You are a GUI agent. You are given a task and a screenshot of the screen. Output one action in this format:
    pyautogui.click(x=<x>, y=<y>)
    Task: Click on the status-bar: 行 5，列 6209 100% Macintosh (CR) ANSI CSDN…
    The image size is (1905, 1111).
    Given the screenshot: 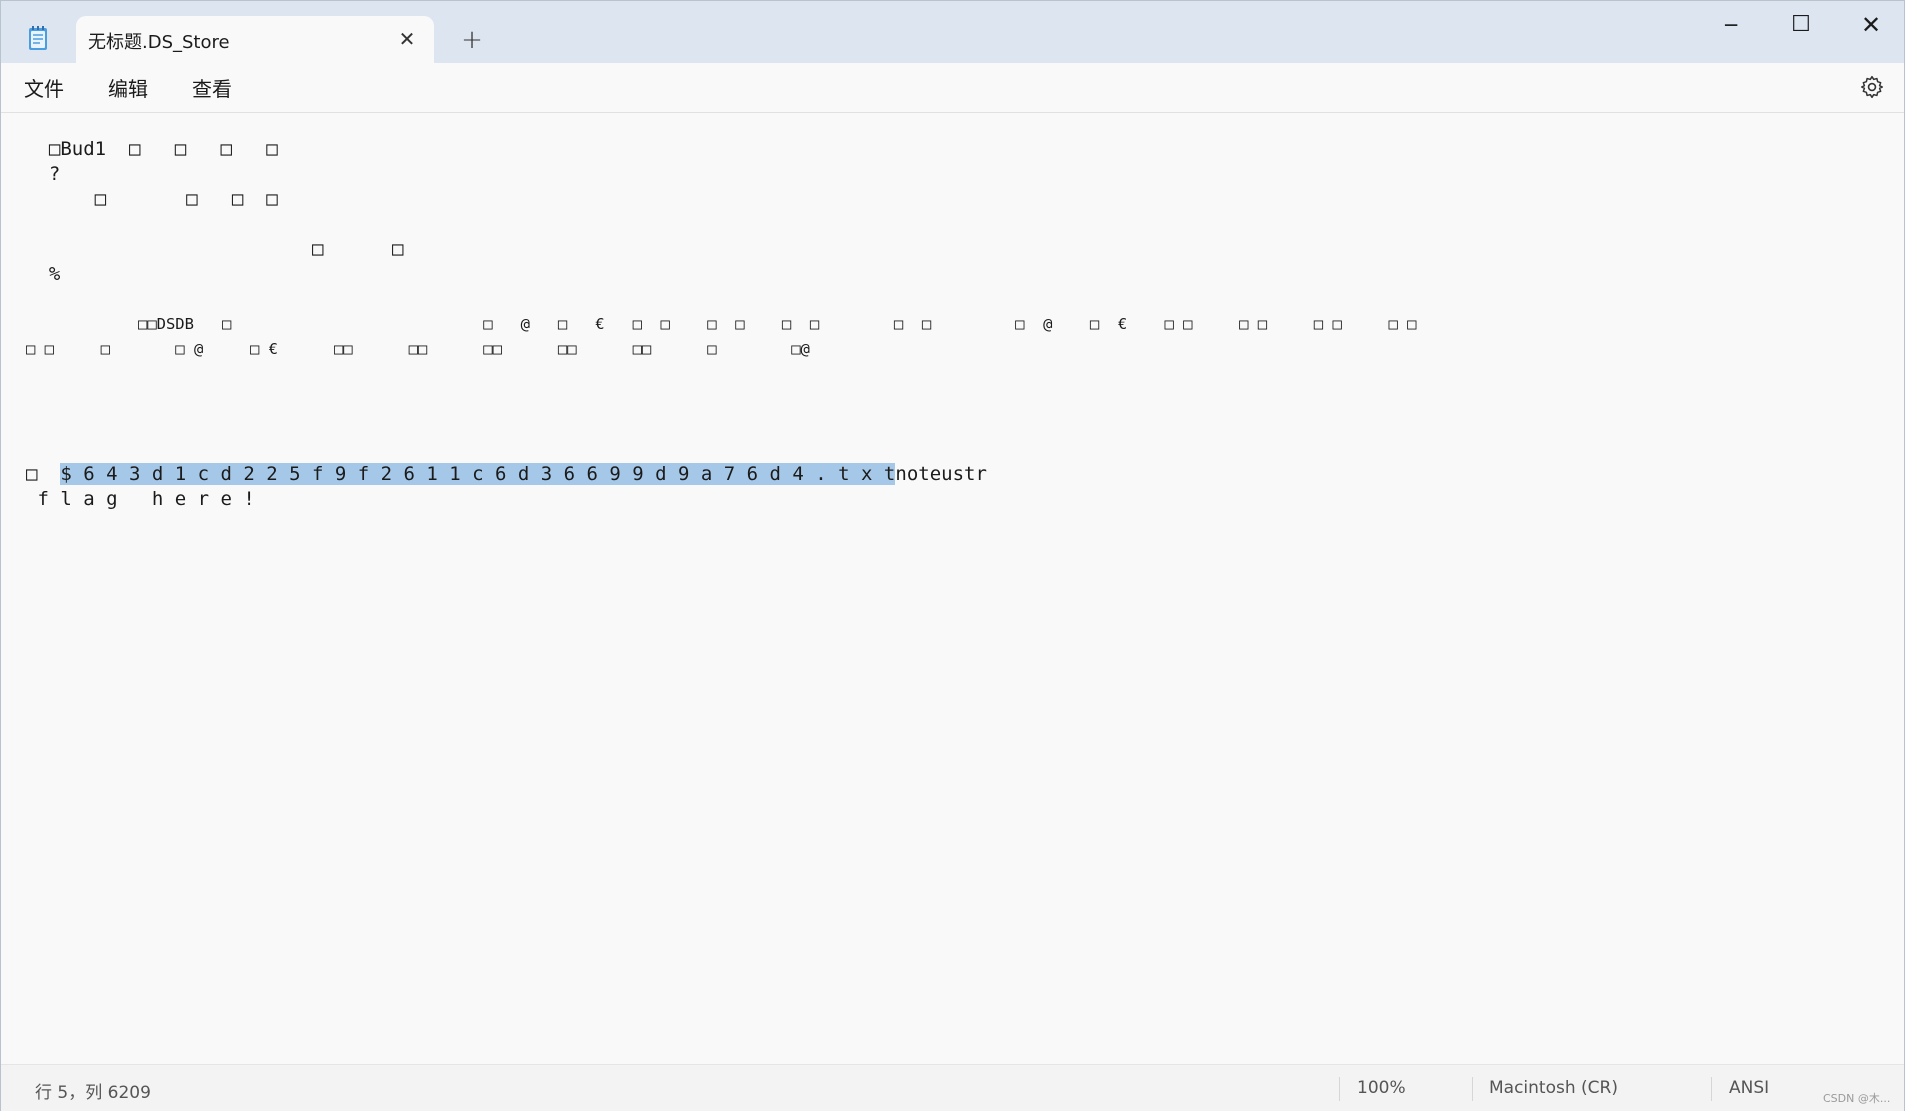 What is the action you would take?
    pyautogui.click(x=952, y=1087)
    